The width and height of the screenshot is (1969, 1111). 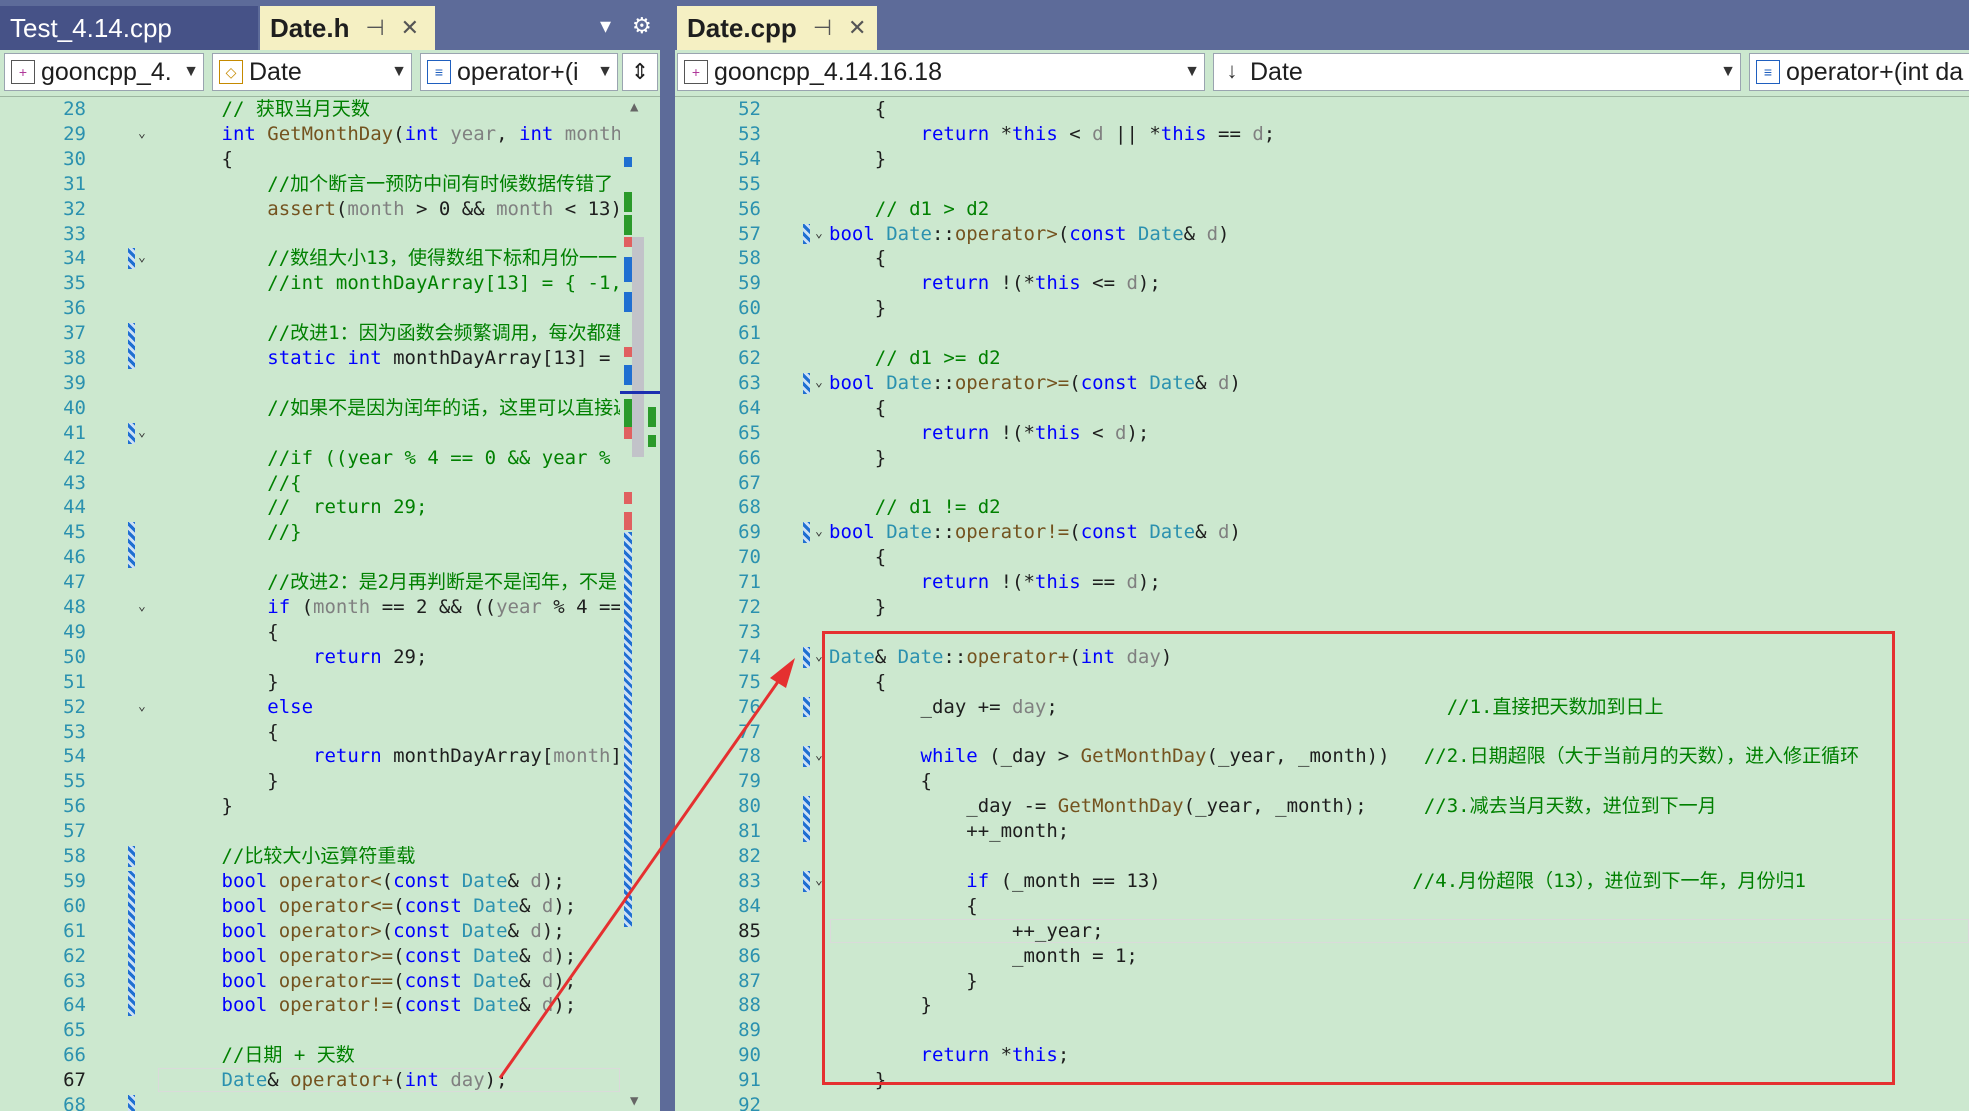 What do you see at coordinates (667, 555) in the screenshot?
I see `pane-divider` at bounding box center [667, 555].